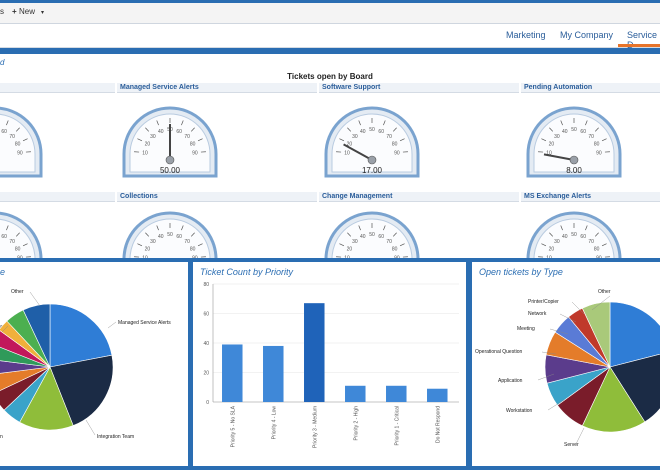 The width and height of the screenshot is (660, 470). Describe the element at coordinates (604, 292) in the screenshot. I see `pie-label-other: Other` at that location.